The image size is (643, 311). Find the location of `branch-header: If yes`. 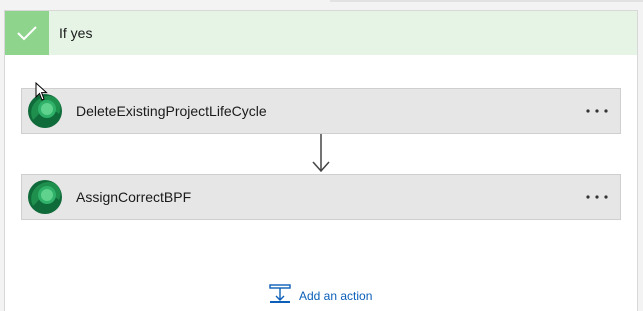

branch-header: If yes is located at coordinates (321, 33).